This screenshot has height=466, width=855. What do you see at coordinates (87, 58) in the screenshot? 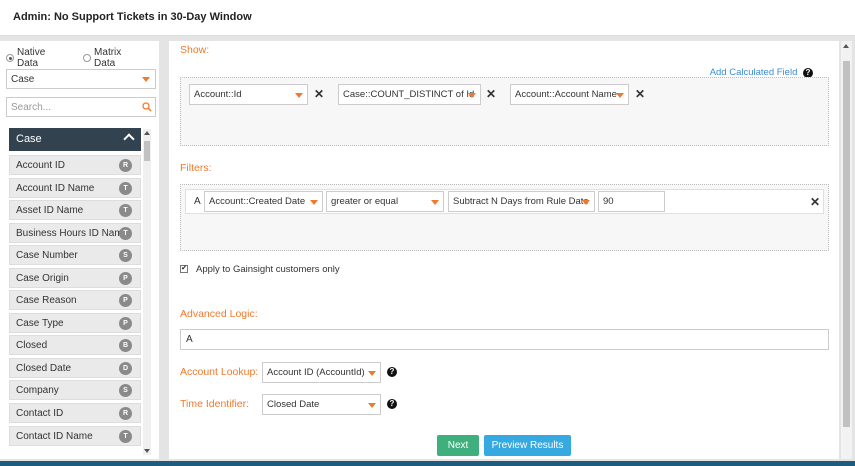
I see `radio-matrix` at bounding box center [87, 58].